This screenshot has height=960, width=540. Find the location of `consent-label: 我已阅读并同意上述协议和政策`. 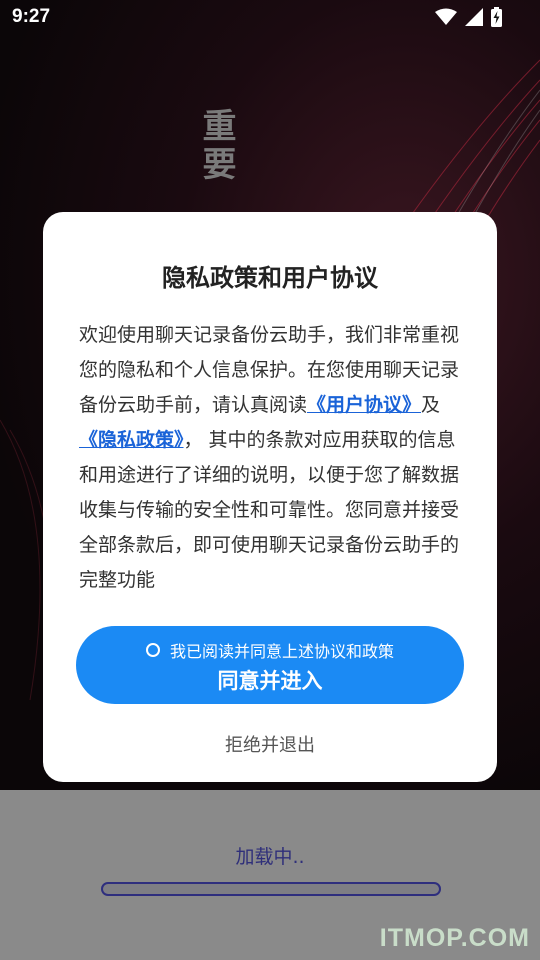

consent-label: 我已阅读并同意上述协议和政策 is located at coordinates (281, 651).